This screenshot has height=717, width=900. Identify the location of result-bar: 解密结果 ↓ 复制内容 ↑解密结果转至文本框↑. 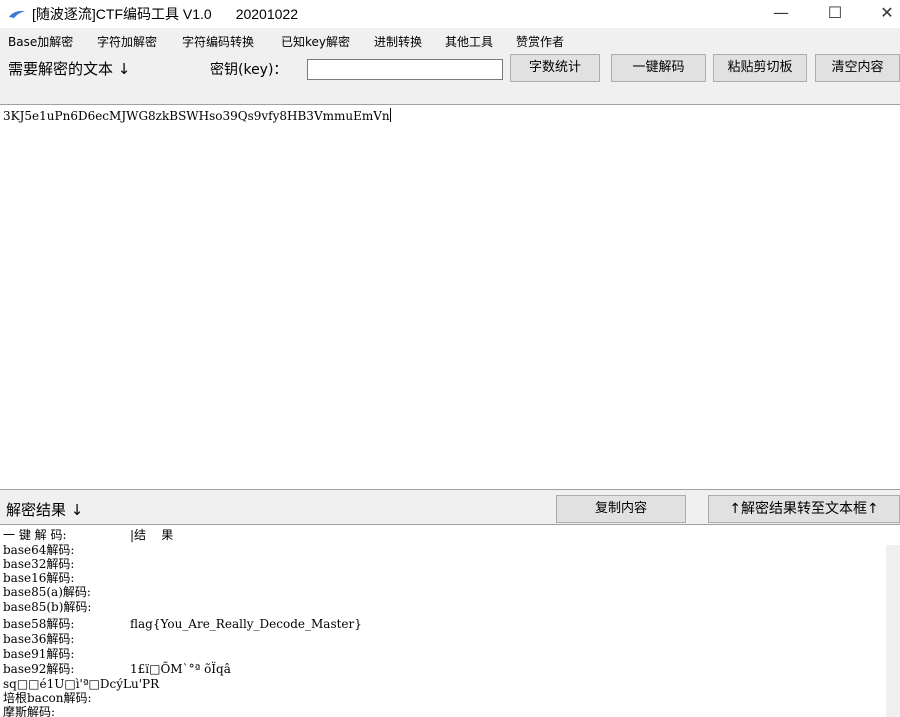
(450, 508).